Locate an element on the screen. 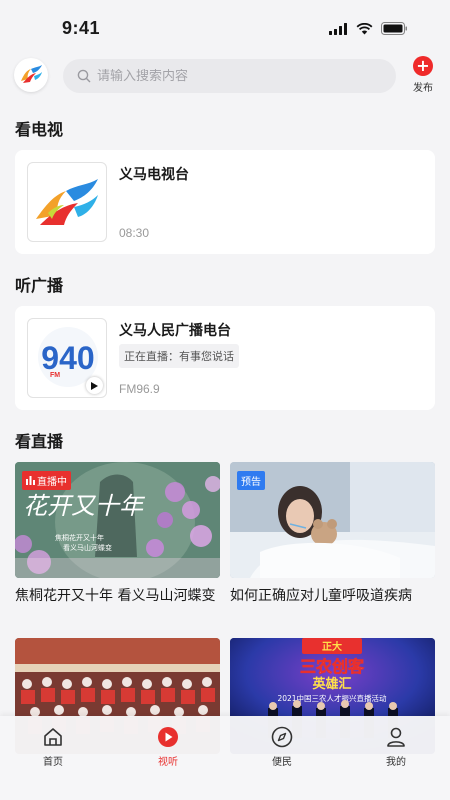 This screenshot has height=800, width=450. live-bars-icon is located at coordinates (30, 480).